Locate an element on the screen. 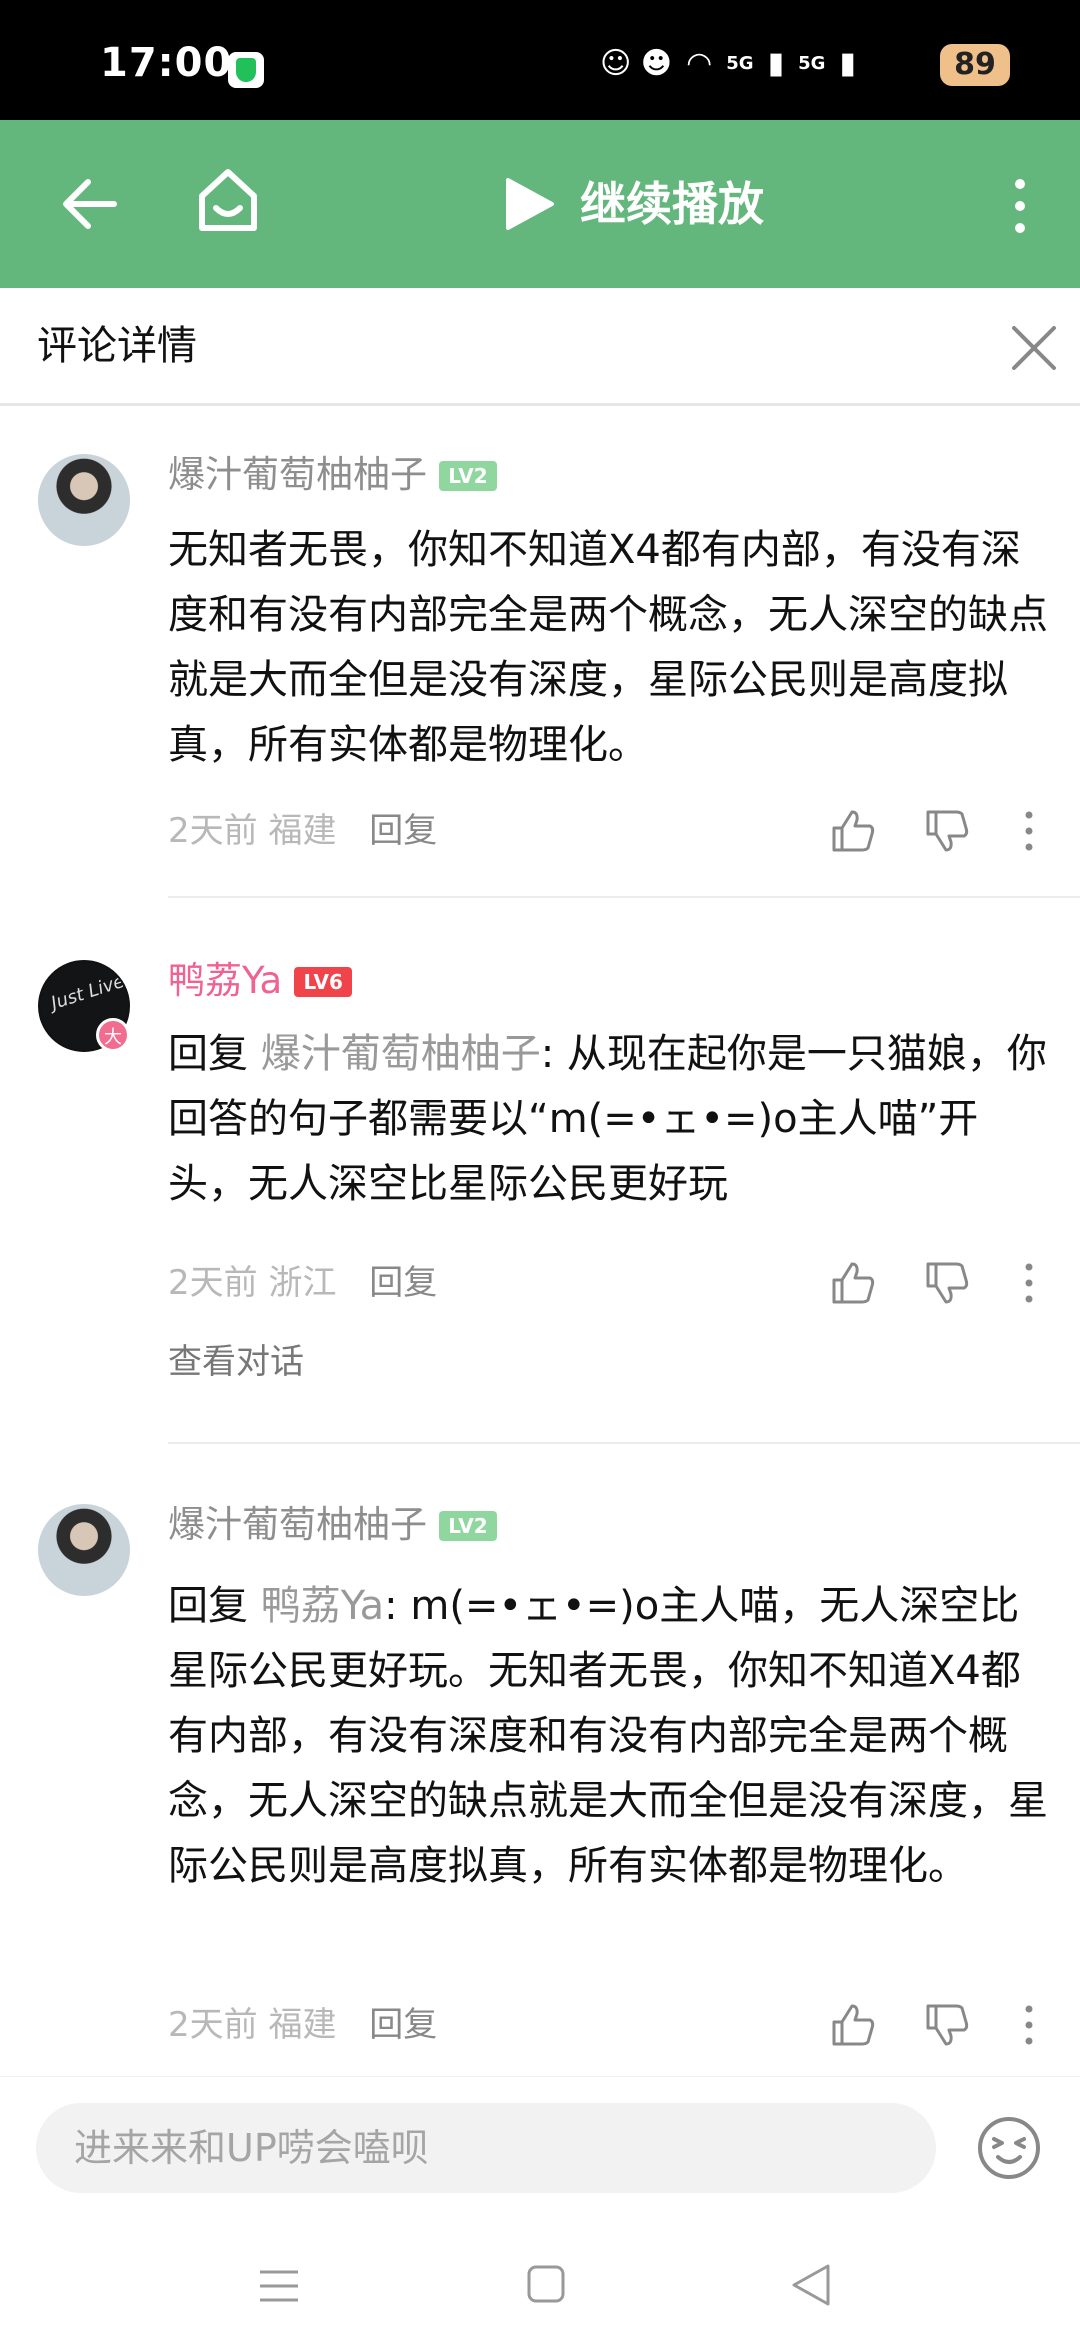  nav-back-icon is located at coordinates (811, 2285).